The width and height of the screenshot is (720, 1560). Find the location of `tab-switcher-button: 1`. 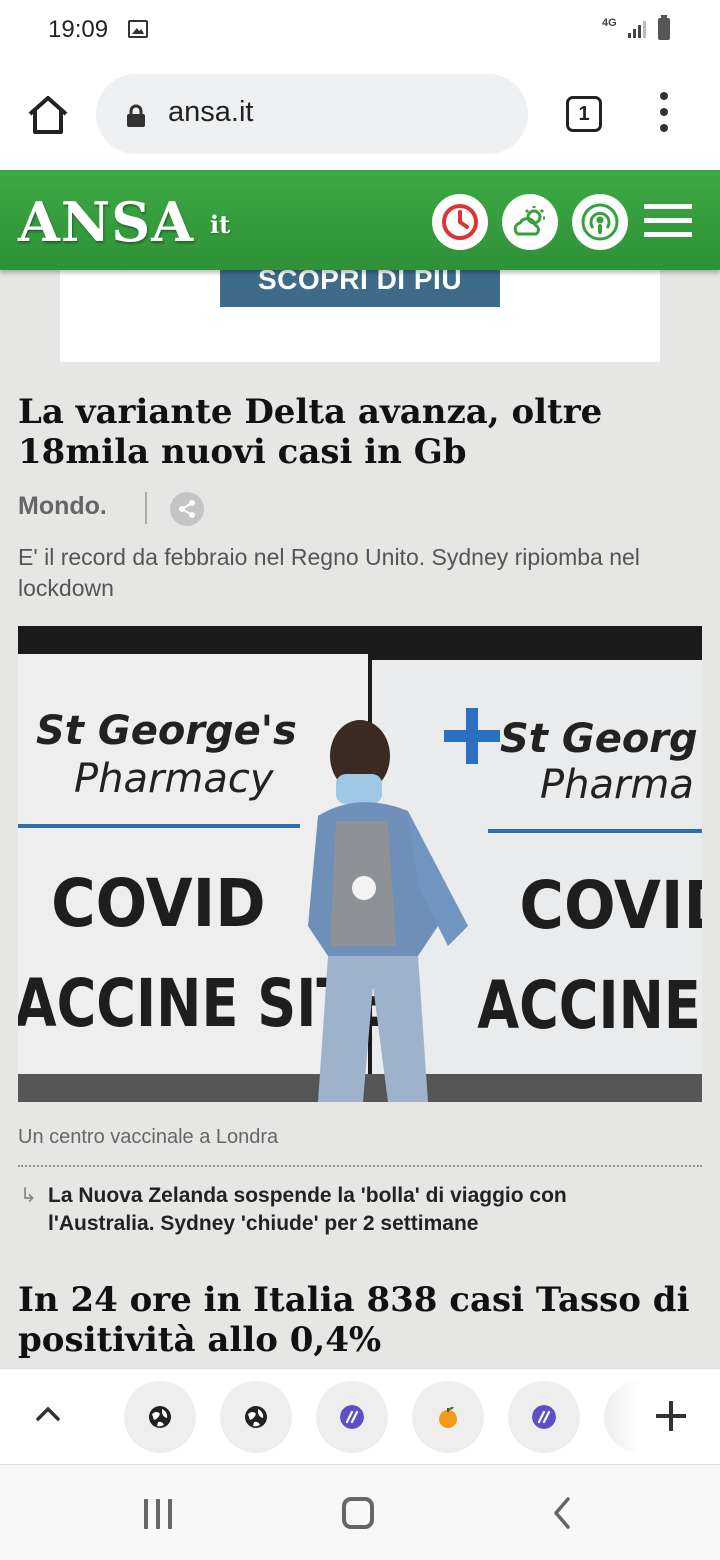

tab-switcher-button: 1 is located at coordinates (584, 114).